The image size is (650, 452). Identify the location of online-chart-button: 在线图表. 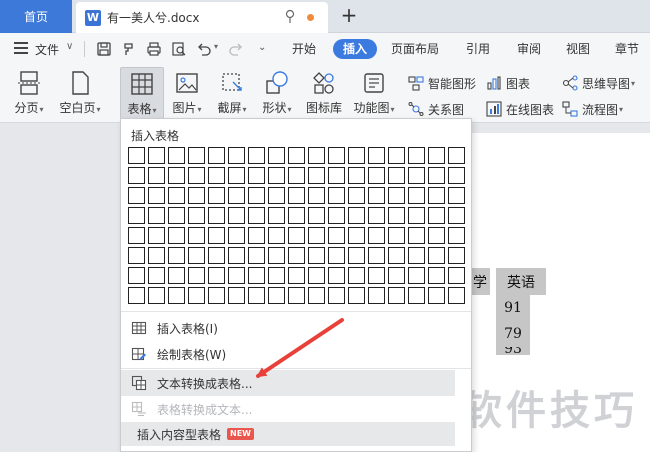
(520, 109).